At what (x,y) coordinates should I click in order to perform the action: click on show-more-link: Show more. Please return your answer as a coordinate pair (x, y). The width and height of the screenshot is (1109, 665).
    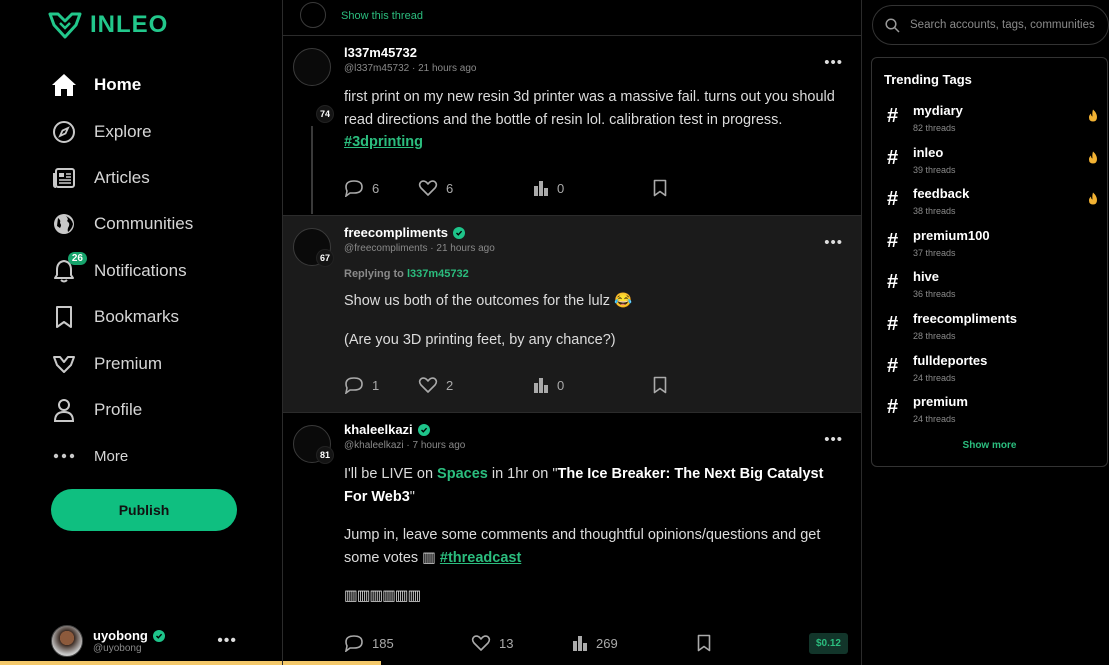
    Looking at the image, I should click on (989, 445).